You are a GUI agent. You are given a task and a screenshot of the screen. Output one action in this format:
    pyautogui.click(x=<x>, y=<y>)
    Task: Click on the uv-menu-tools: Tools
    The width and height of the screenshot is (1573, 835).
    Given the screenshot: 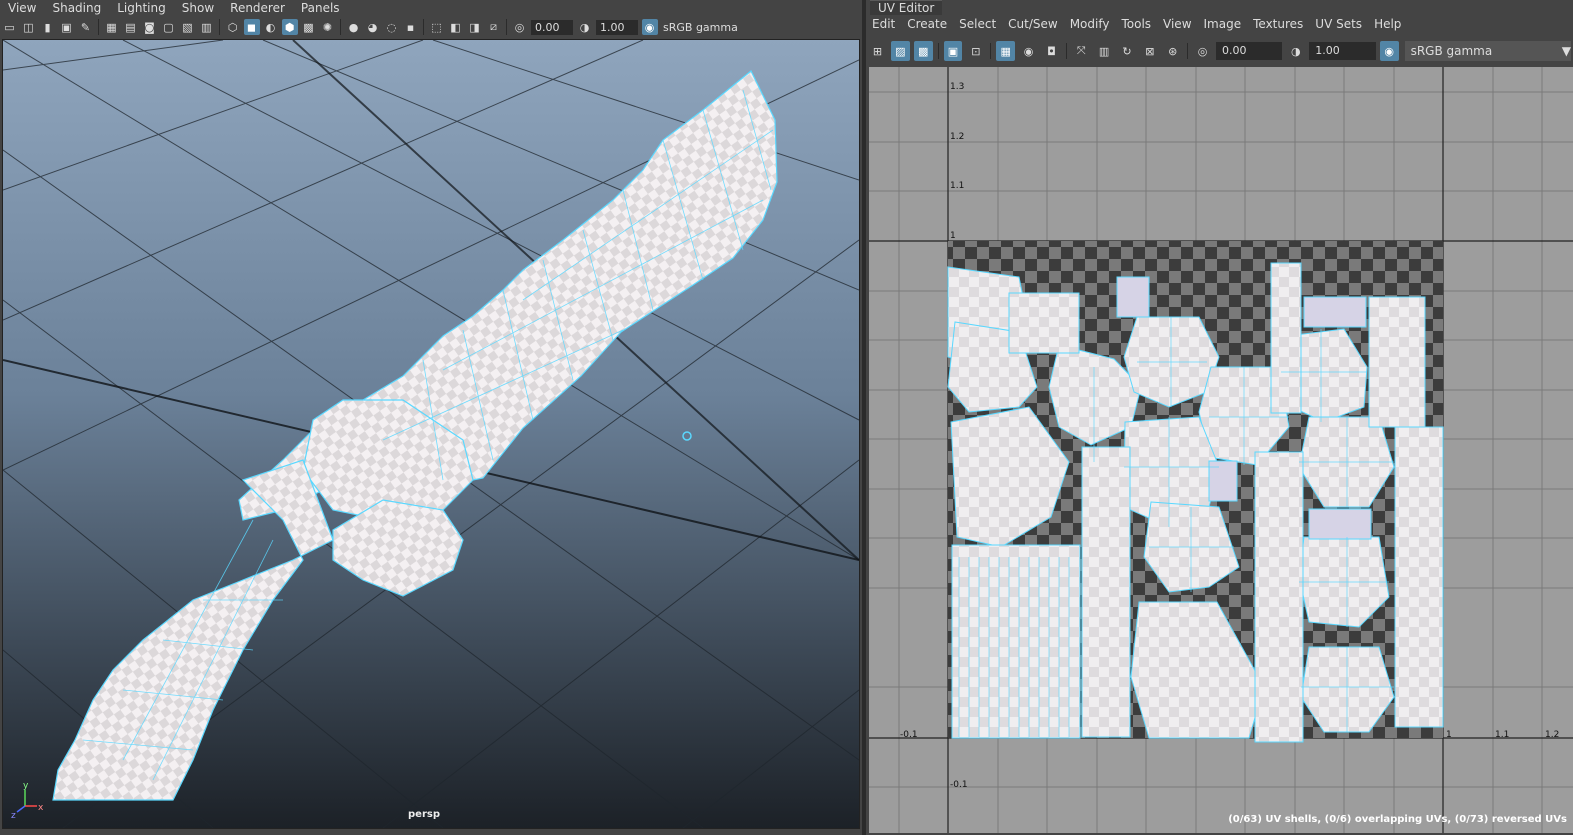 What is the action you would take?
    pyautogui.click(x=1136, y=24)
    